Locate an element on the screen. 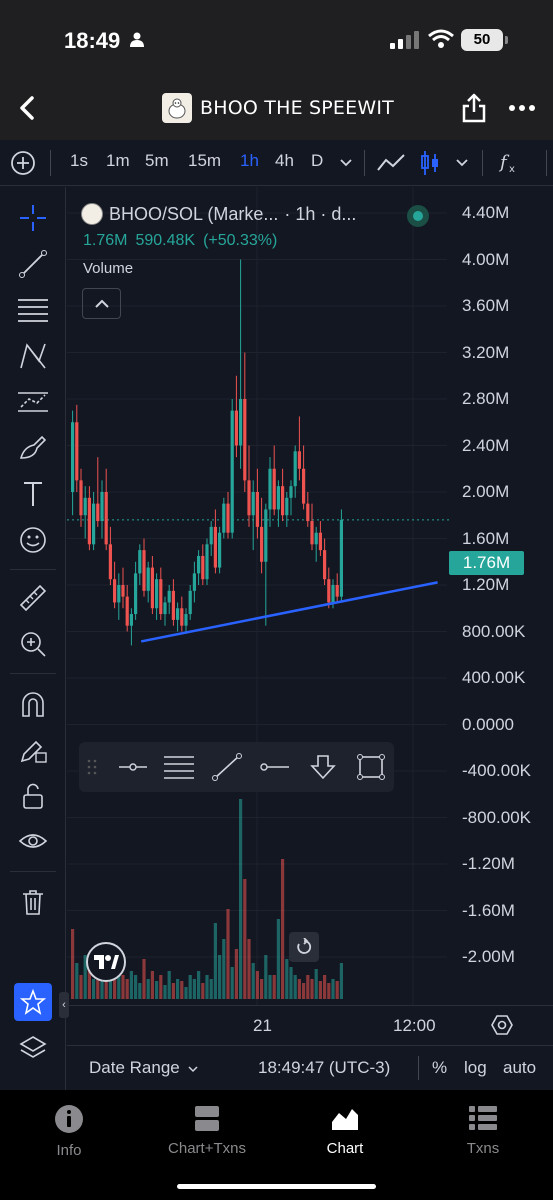  person-icon is located at coordinates (137, 39).